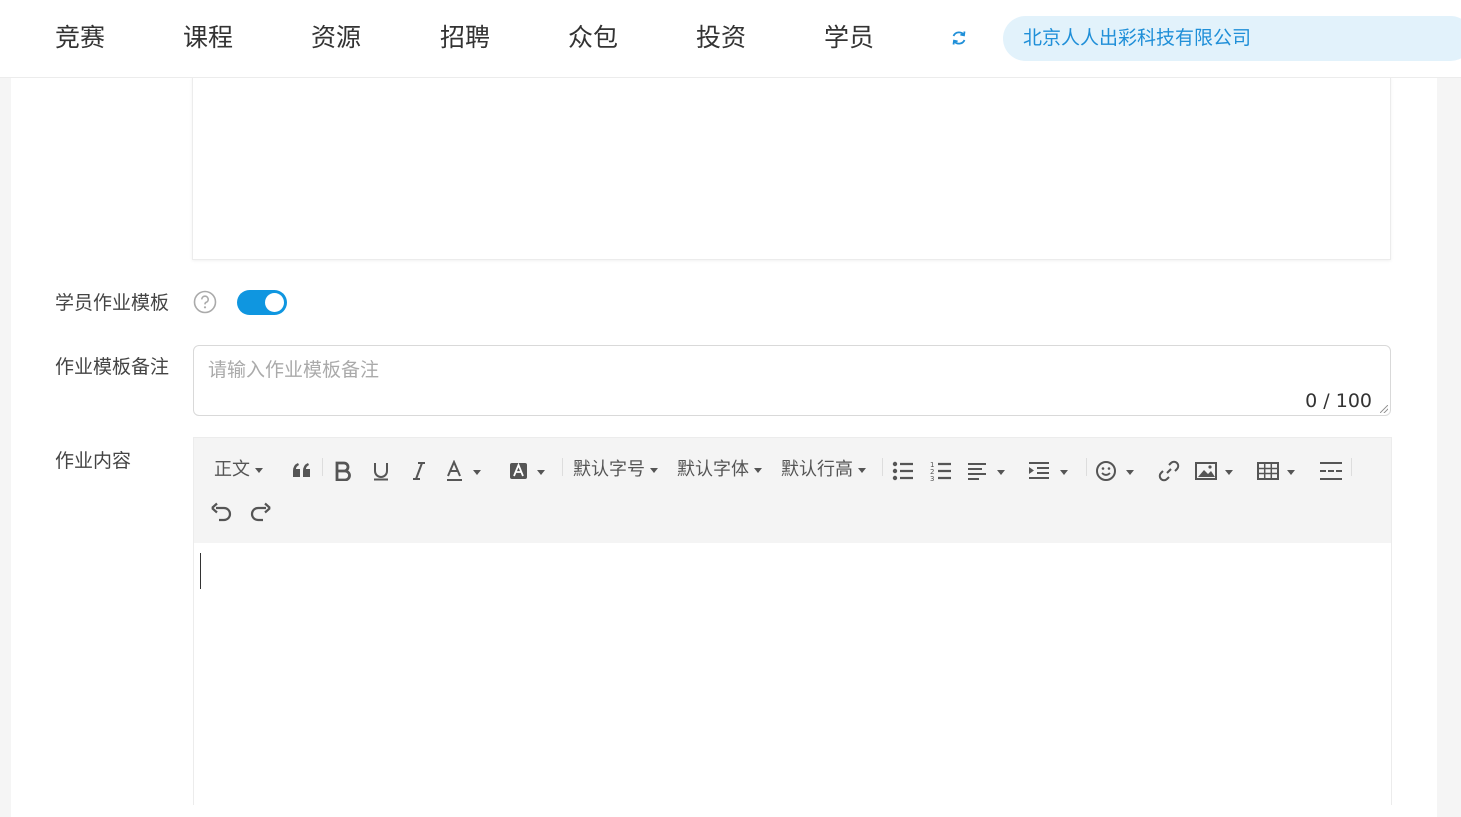 The image size is (1461, 817). I want to click on emoji-icon, so click(1118, 471).